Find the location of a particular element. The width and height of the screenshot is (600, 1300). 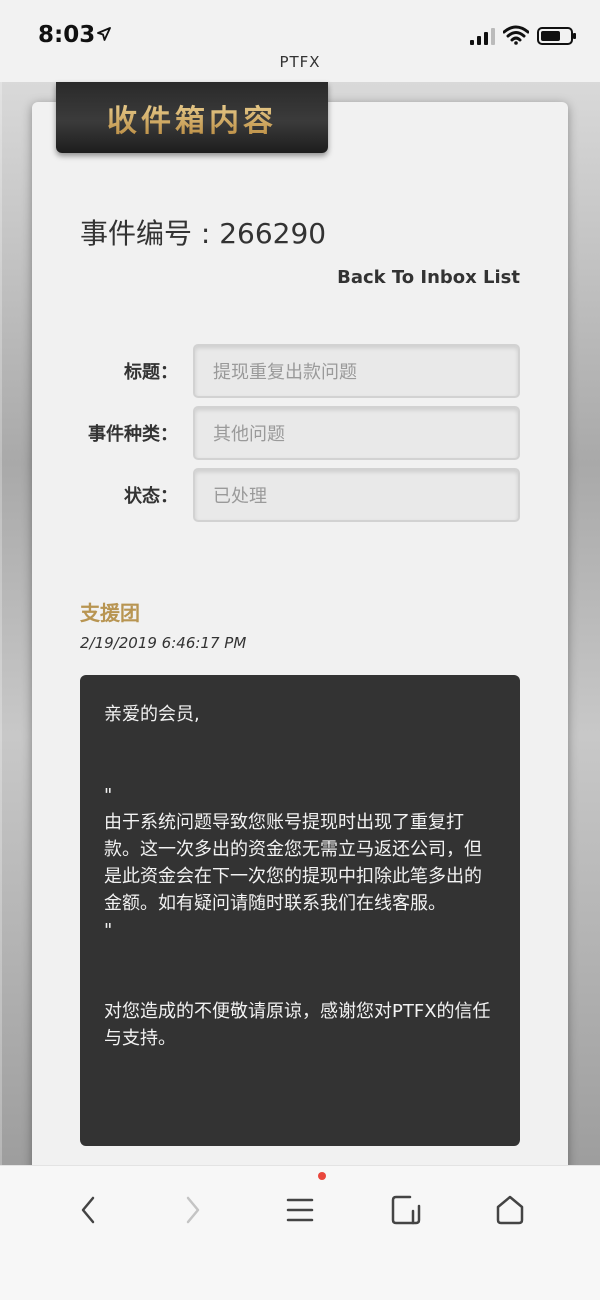

page-banner: 收件箱内容 is located at coordinates (192, 117).